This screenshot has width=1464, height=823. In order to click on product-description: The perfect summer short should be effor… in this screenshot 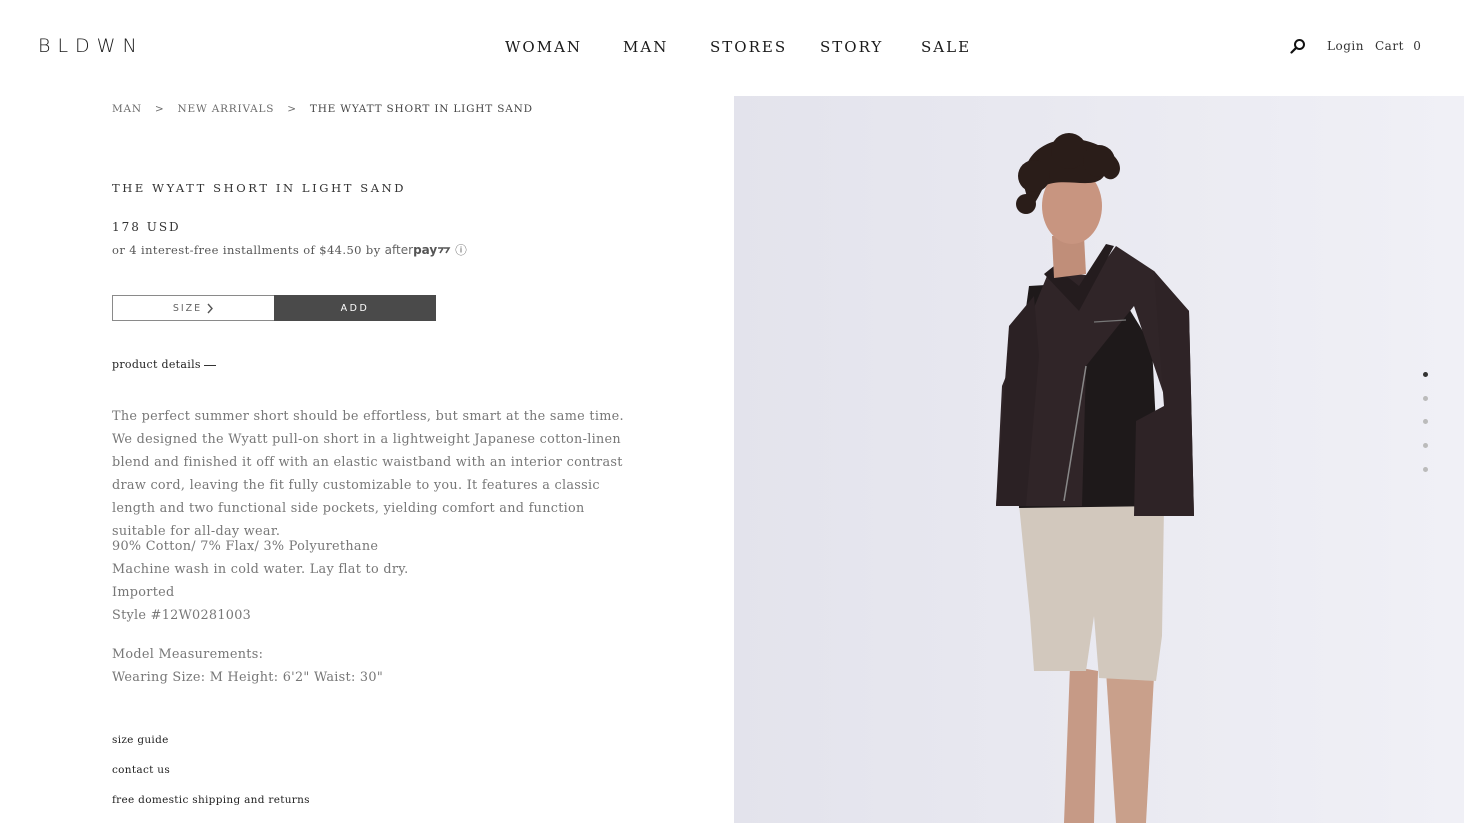, I will do `click(368, 474)`.